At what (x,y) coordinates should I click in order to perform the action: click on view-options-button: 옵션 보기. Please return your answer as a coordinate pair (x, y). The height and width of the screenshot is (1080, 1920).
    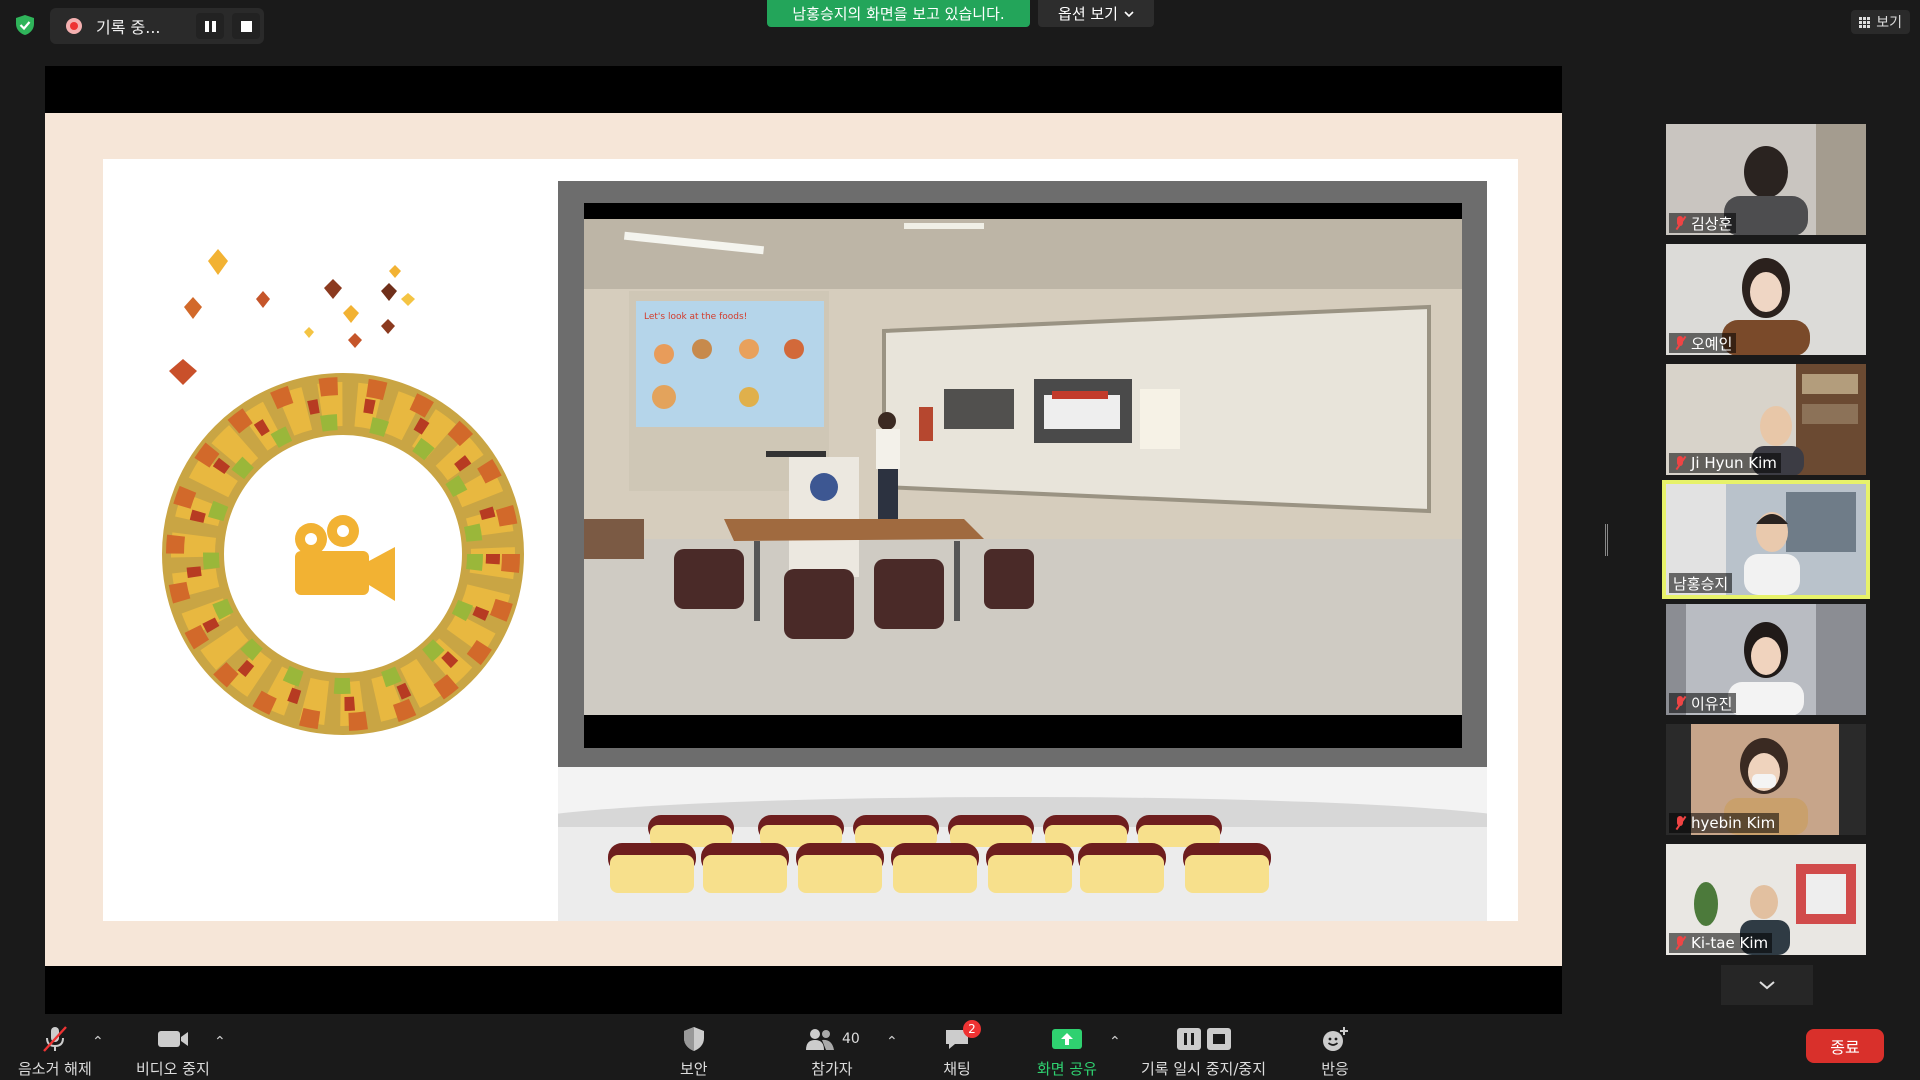
    Looking at the image, I should click on (1096, 13).